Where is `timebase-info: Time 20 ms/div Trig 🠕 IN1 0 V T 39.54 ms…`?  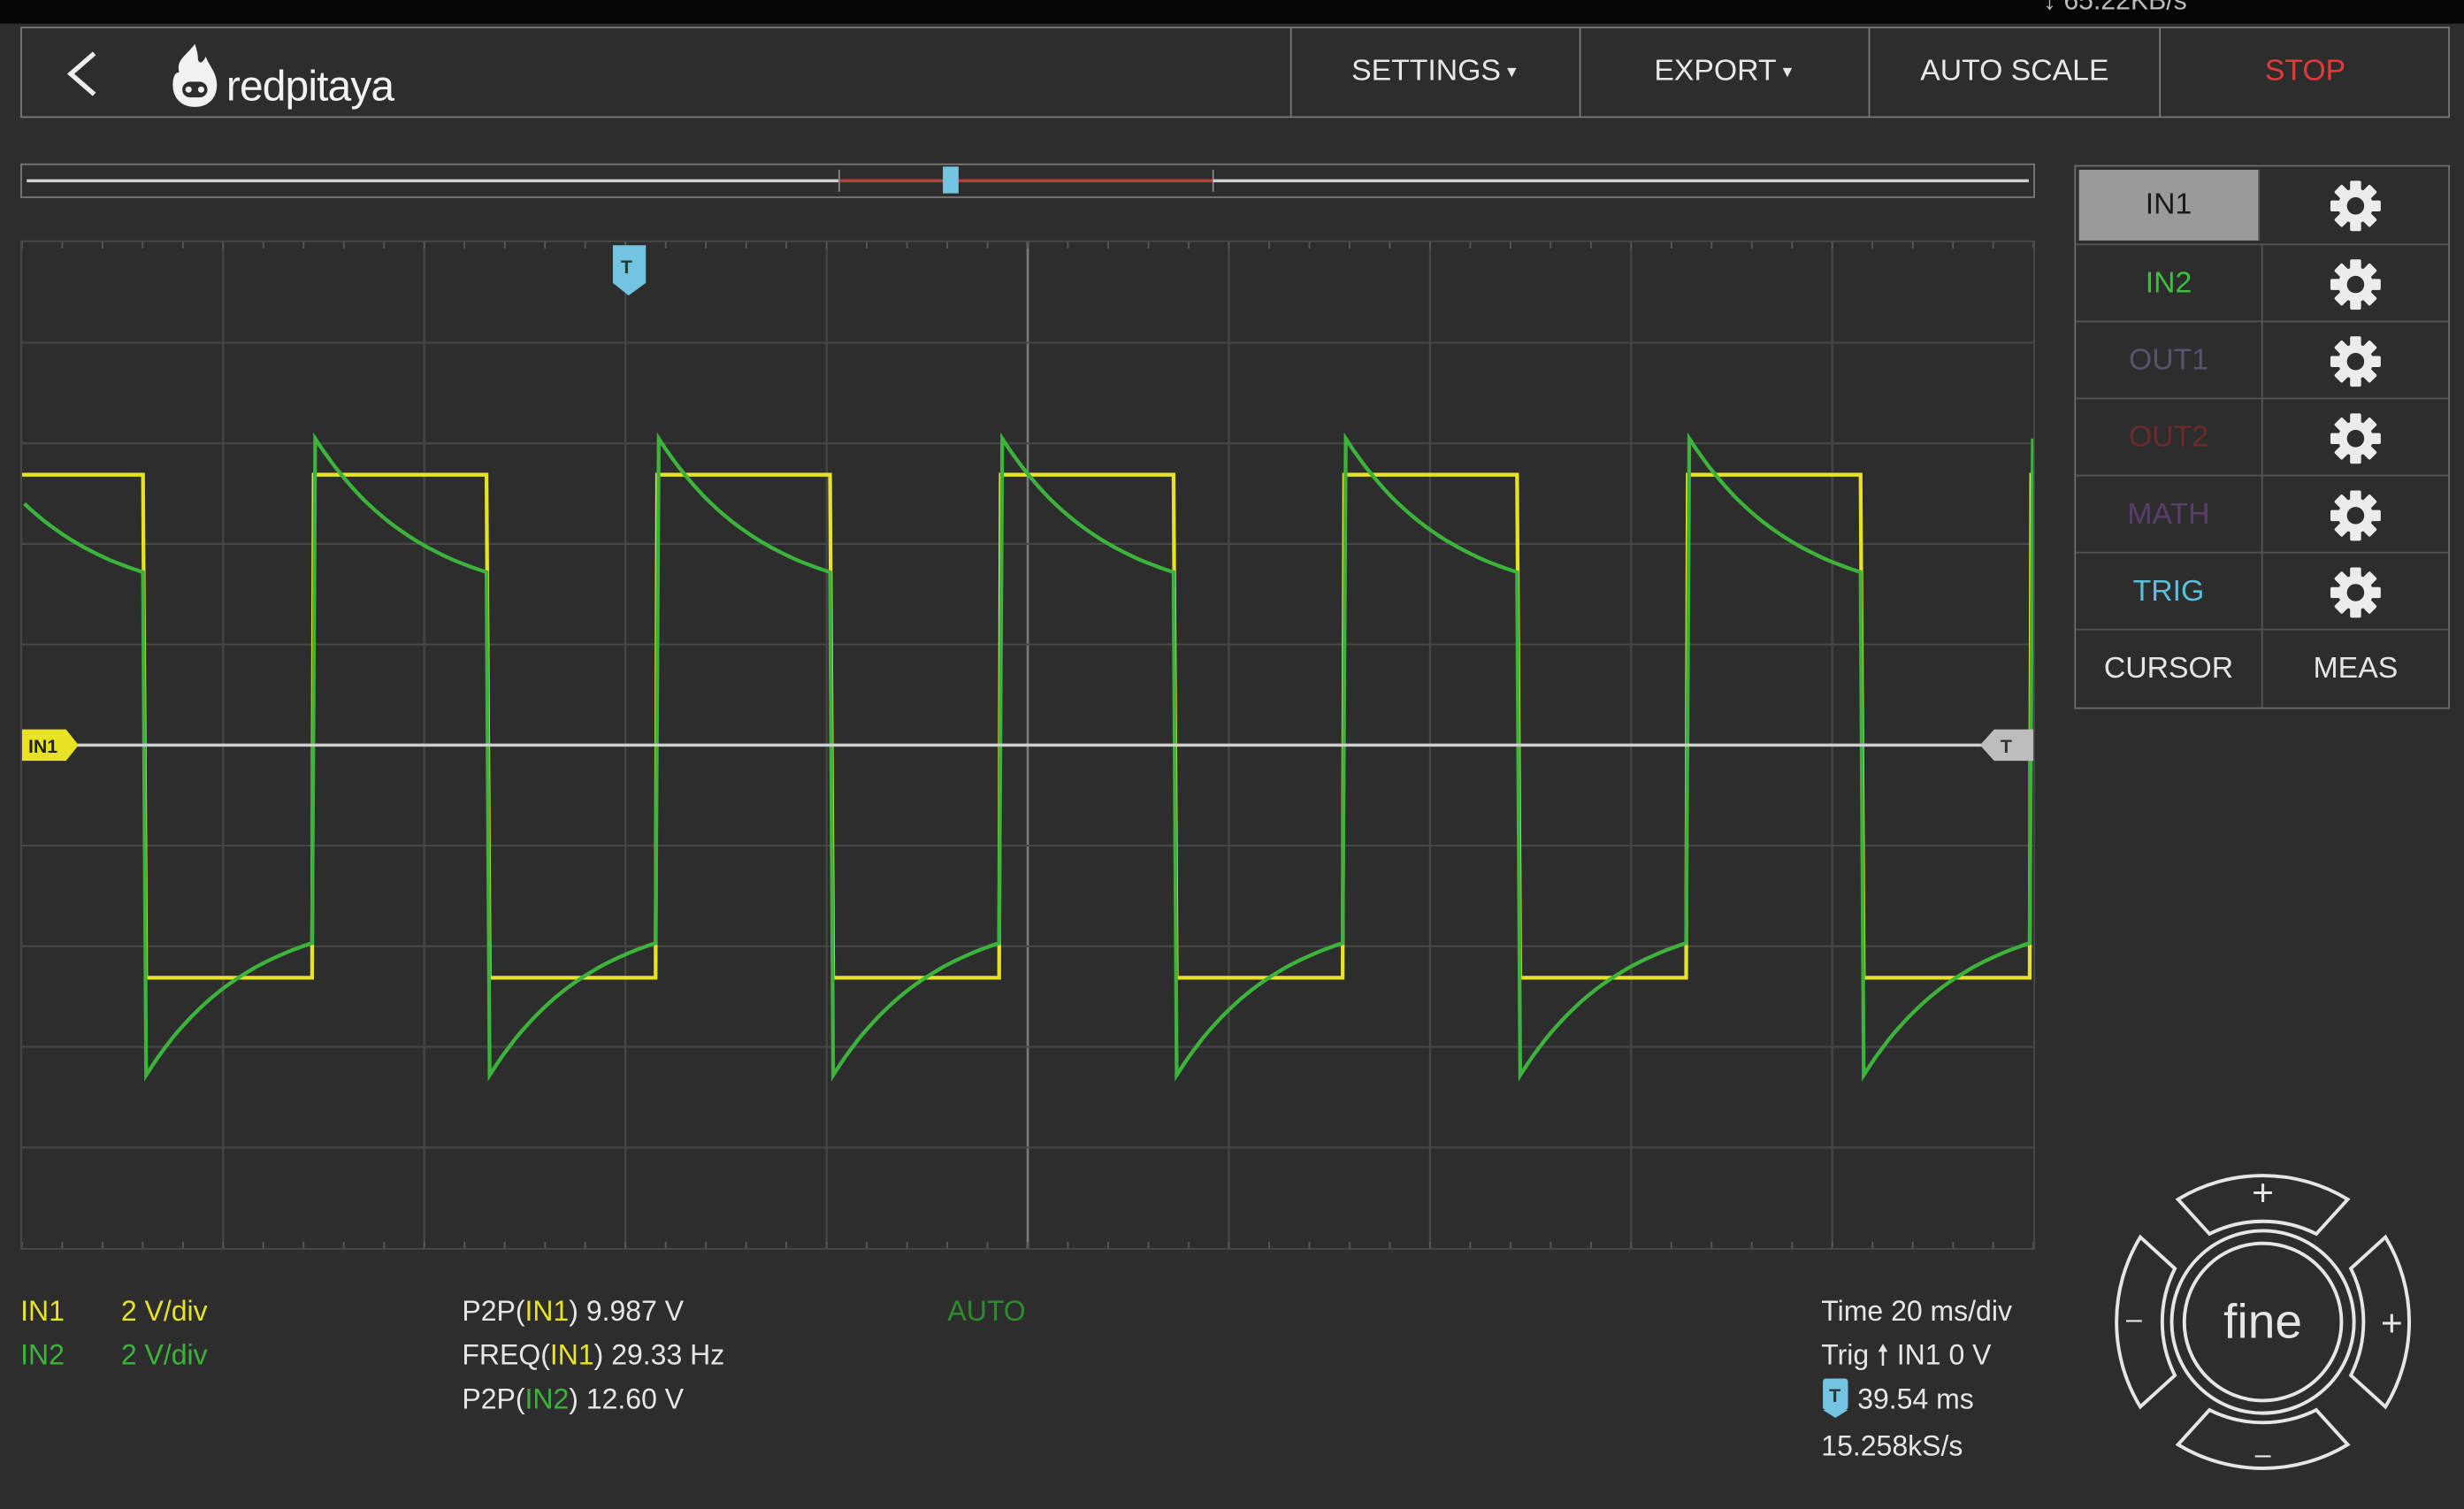
timebase-info: Time 20 ms/div Trig 🠕 IN1 0 V T 39.54 ms… is located at coordinates (1916, 1378).